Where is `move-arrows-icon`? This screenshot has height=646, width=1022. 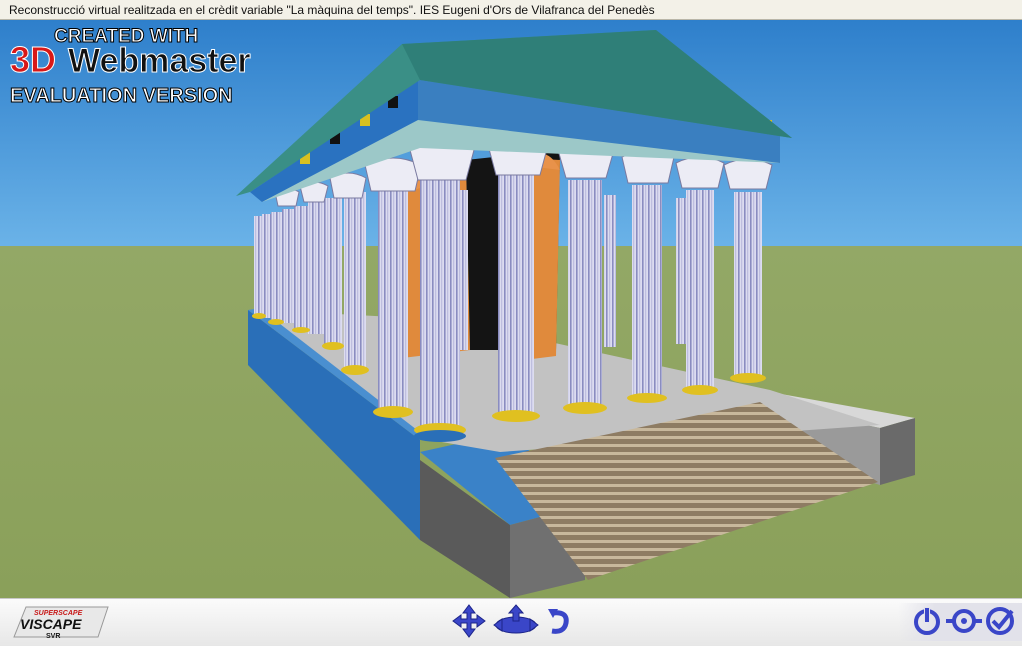
move-arrows-icon is located at coordinates (469, 621).